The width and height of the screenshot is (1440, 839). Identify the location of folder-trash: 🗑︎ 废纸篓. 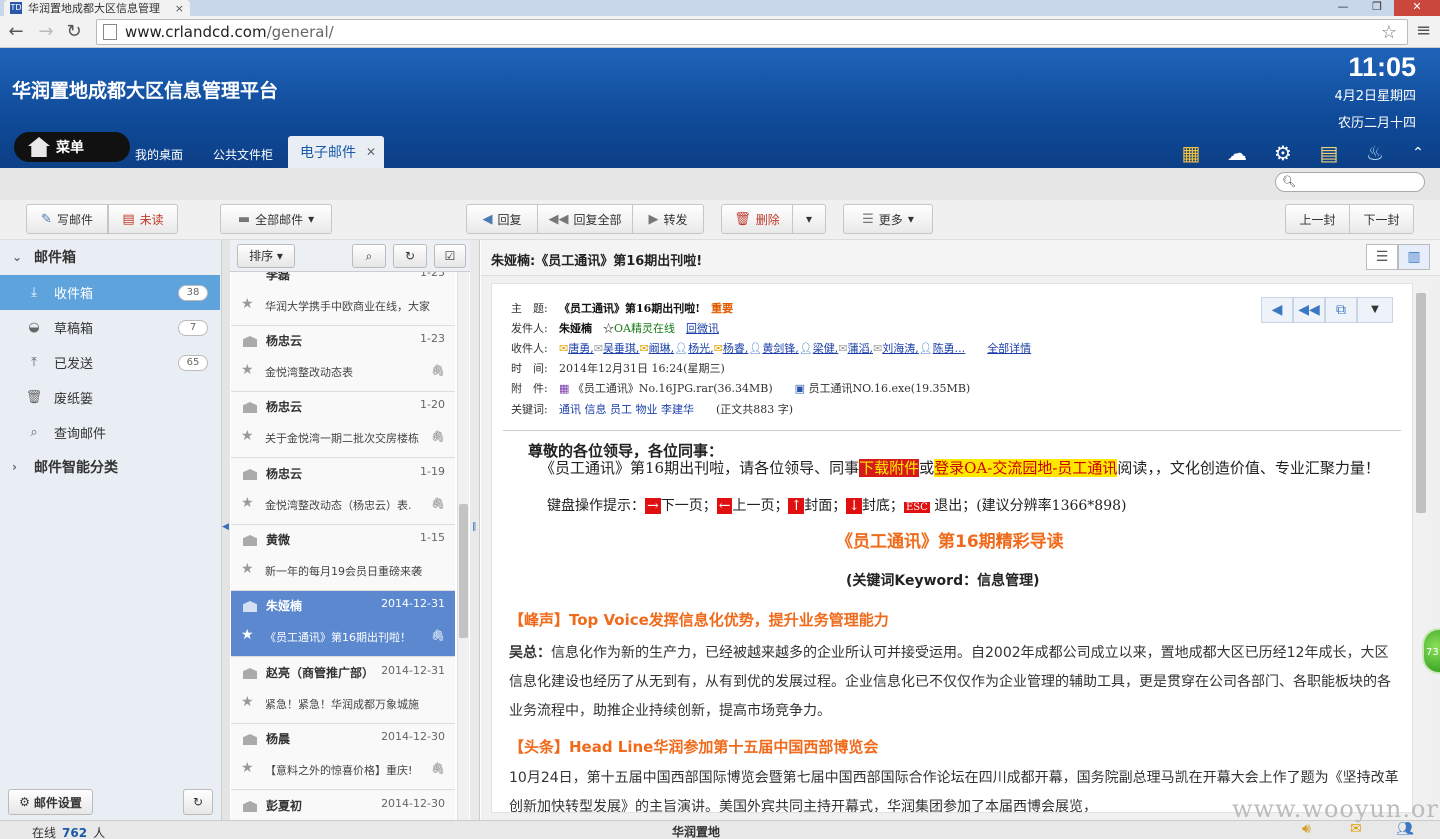
(110, 397).